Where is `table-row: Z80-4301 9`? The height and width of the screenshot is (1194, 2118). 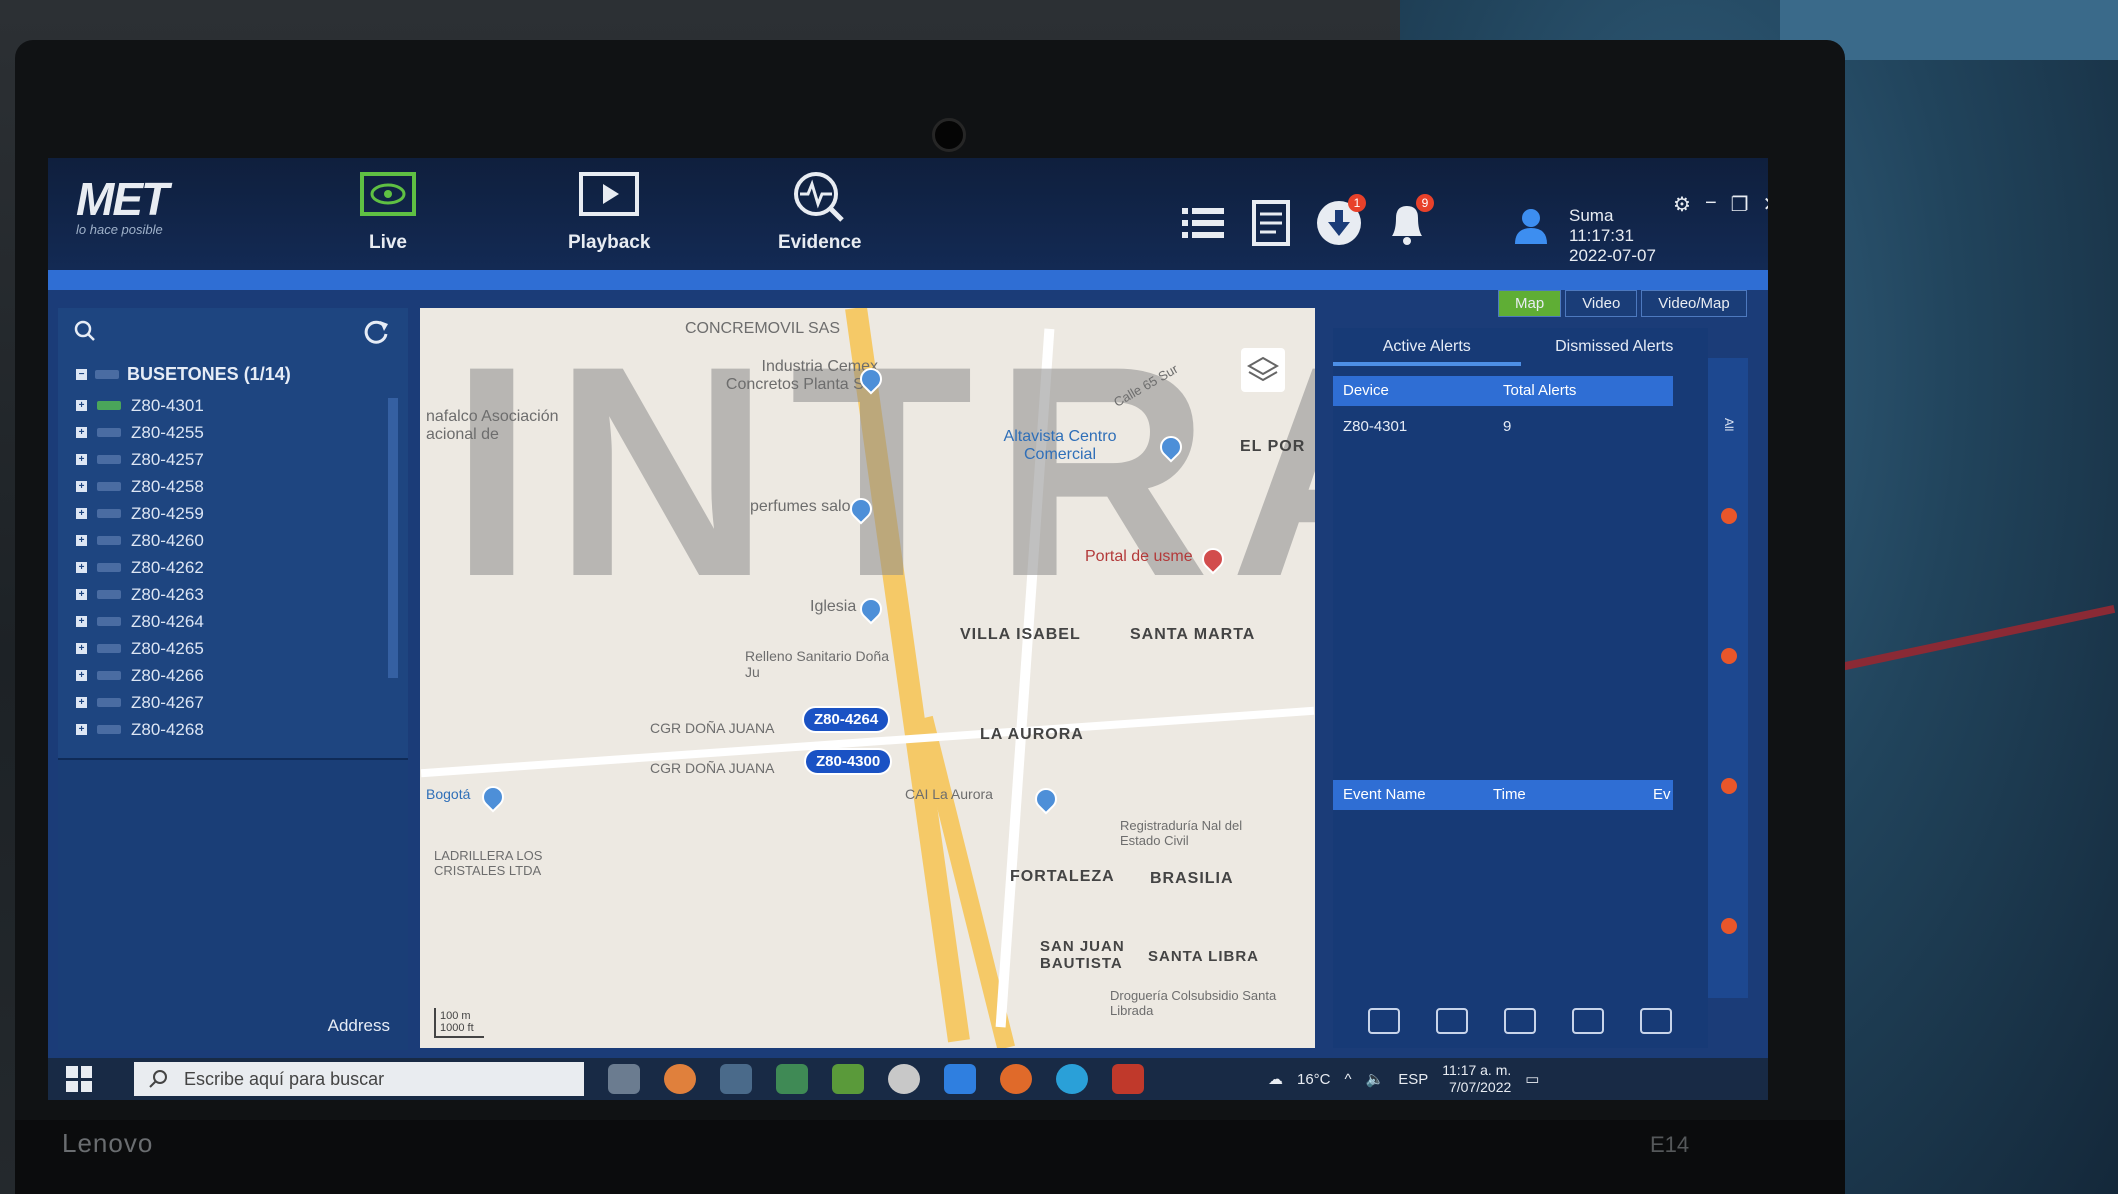
table-row: Z80-4301 9 is located at coordinates (1503, 427).